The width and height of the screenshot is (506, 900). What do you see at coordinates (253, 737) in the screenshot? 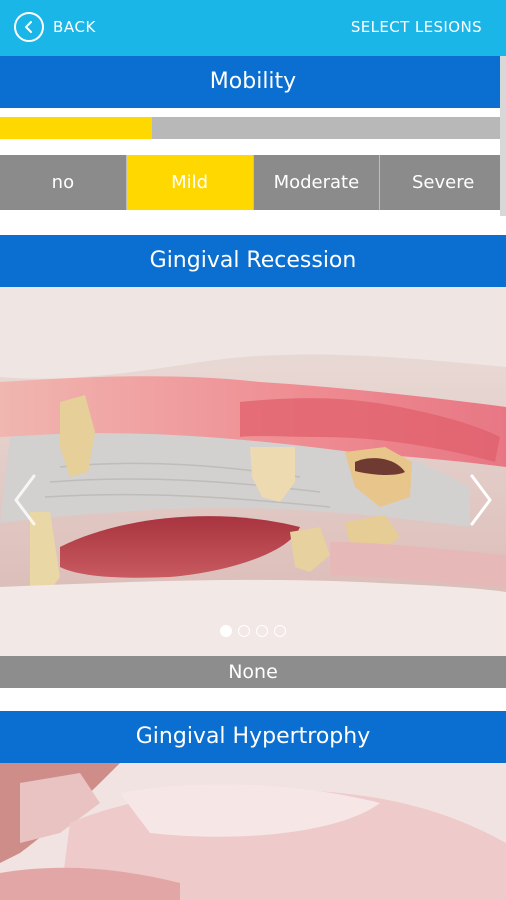
I see `gingival-hypertrophy-header: Gingival Hypertrophy` at bounding box center [253, 737].